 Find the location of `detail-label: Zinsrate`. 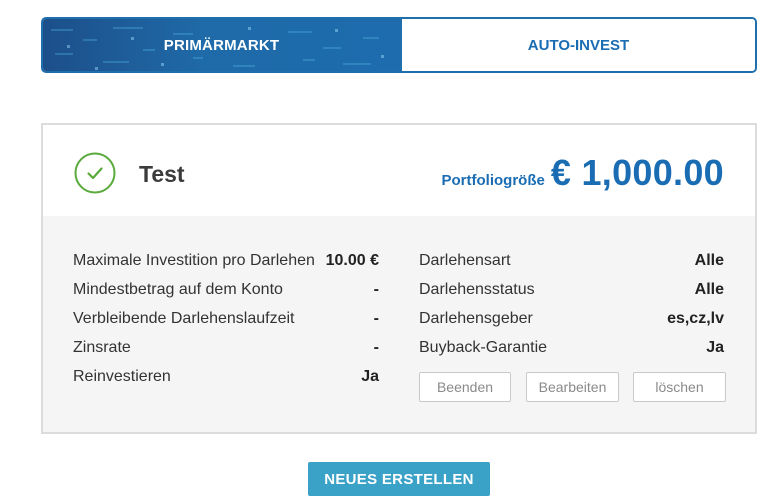

detail-label: Zinsrate is located at coordinates (102, 347).